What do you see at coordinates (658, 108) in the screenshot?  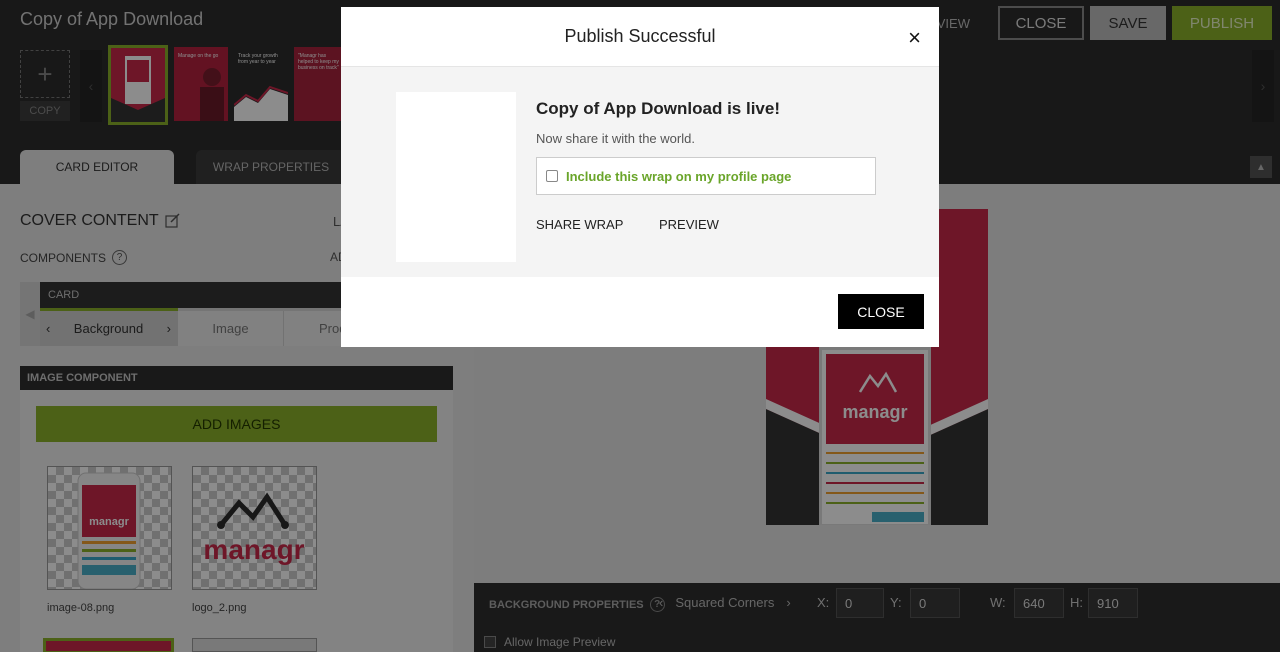 I see `live-message: Copy of App Download is live!` at bounding box center [658, 108].